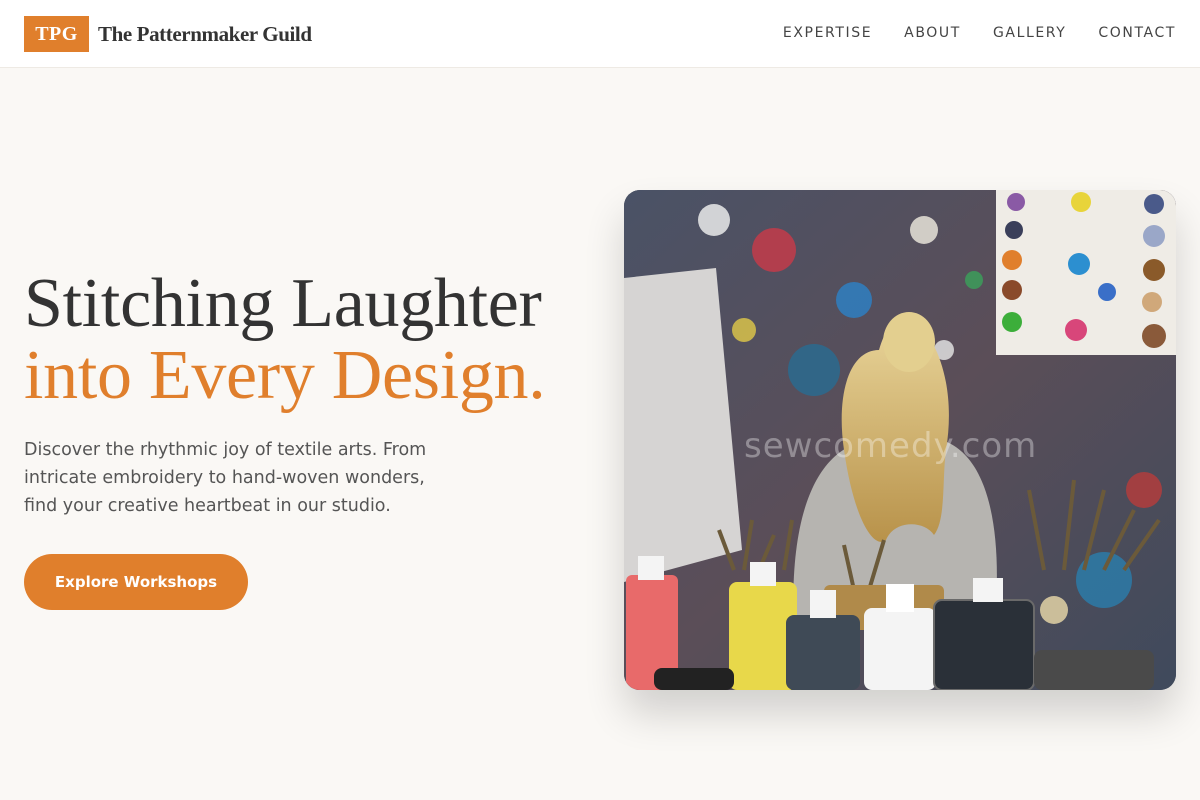 This screenshot has width=1200, height=800. Describe the element at coordinates (1029, 33) in the screenshot. I see `nav-link-gallery: GALLERY` at that location.